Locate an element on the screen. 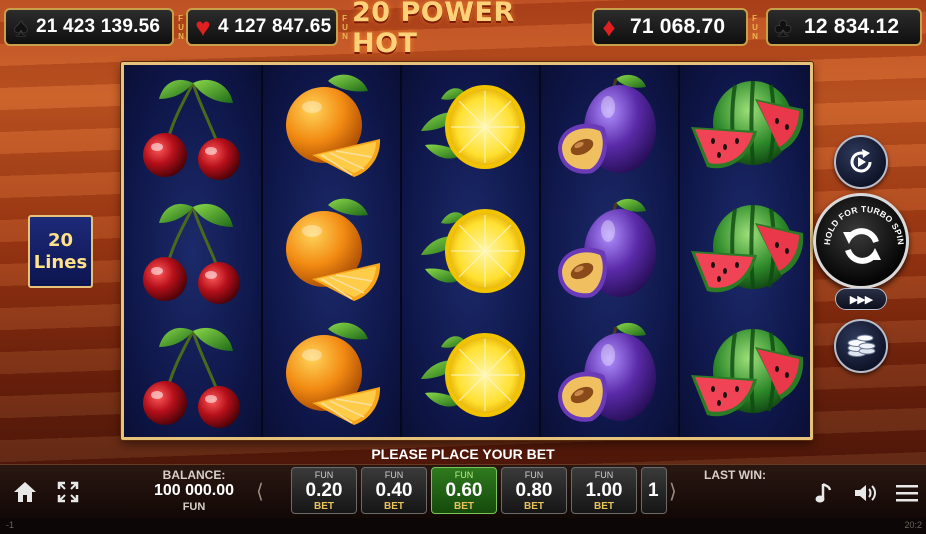 Image resolution: width=926 pixels, height=534 pixels. jackpot-heart: ♥ 4 127 847.65 FUN is located at coordinates (267, 27).